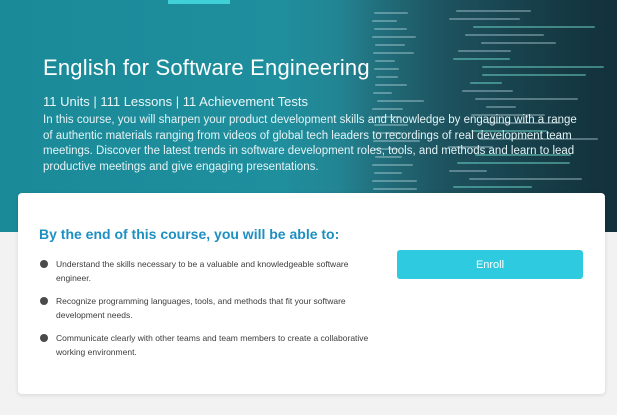  I want to click on course-title: English for Software Engineering, so click(206, 67).